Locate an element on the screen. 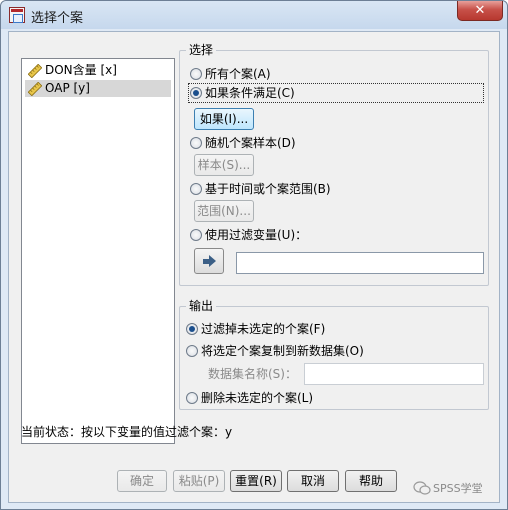 The image size is (508, 510). window-title: 选择个案 is located at coordinates (57, 18).